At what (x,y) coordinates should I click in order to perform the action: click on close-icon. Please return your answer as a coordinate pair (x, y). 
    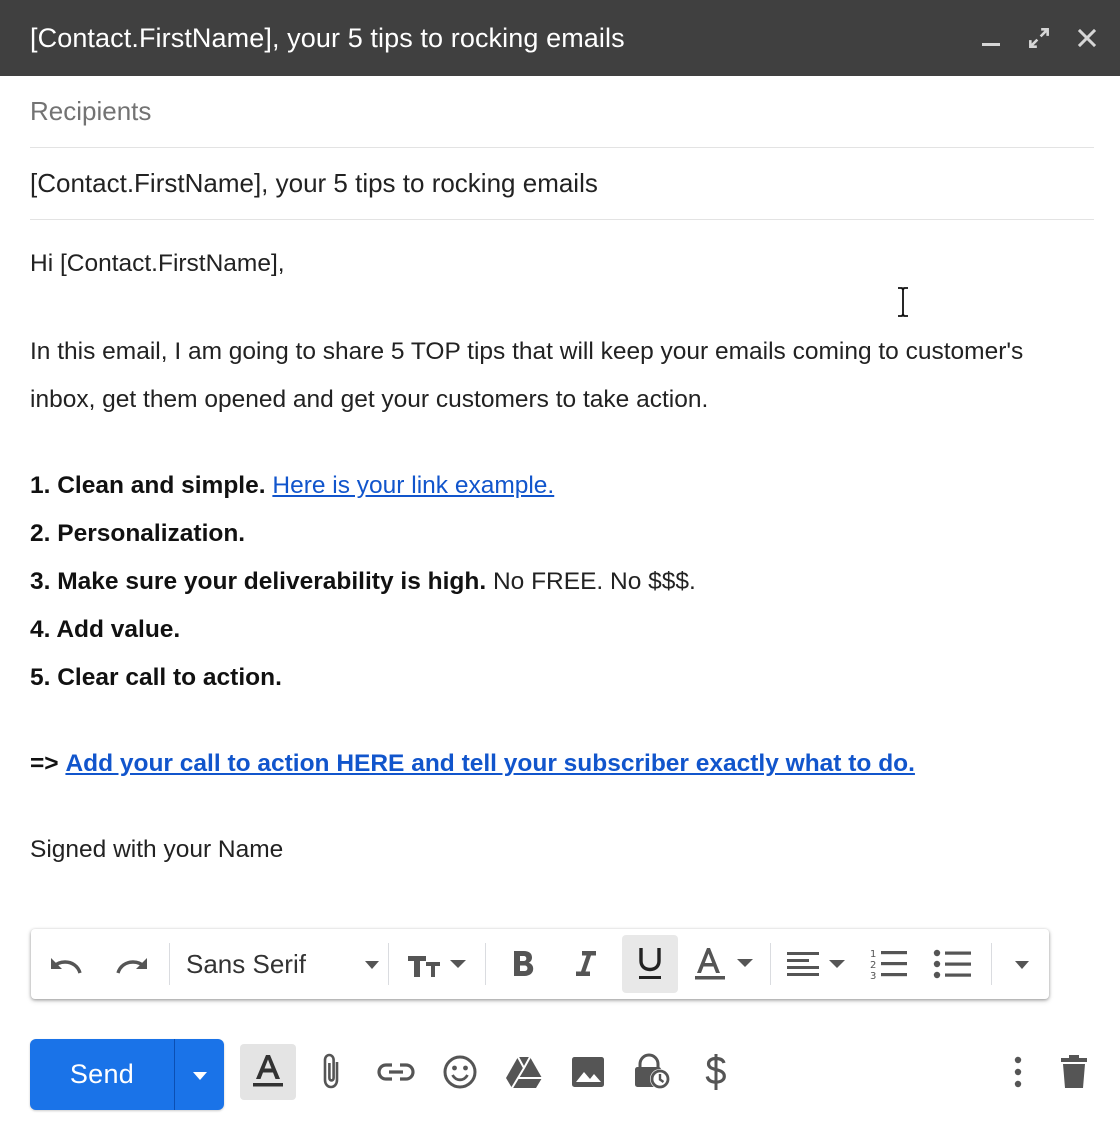
    Looking at the image, I should click on (1087, 38).